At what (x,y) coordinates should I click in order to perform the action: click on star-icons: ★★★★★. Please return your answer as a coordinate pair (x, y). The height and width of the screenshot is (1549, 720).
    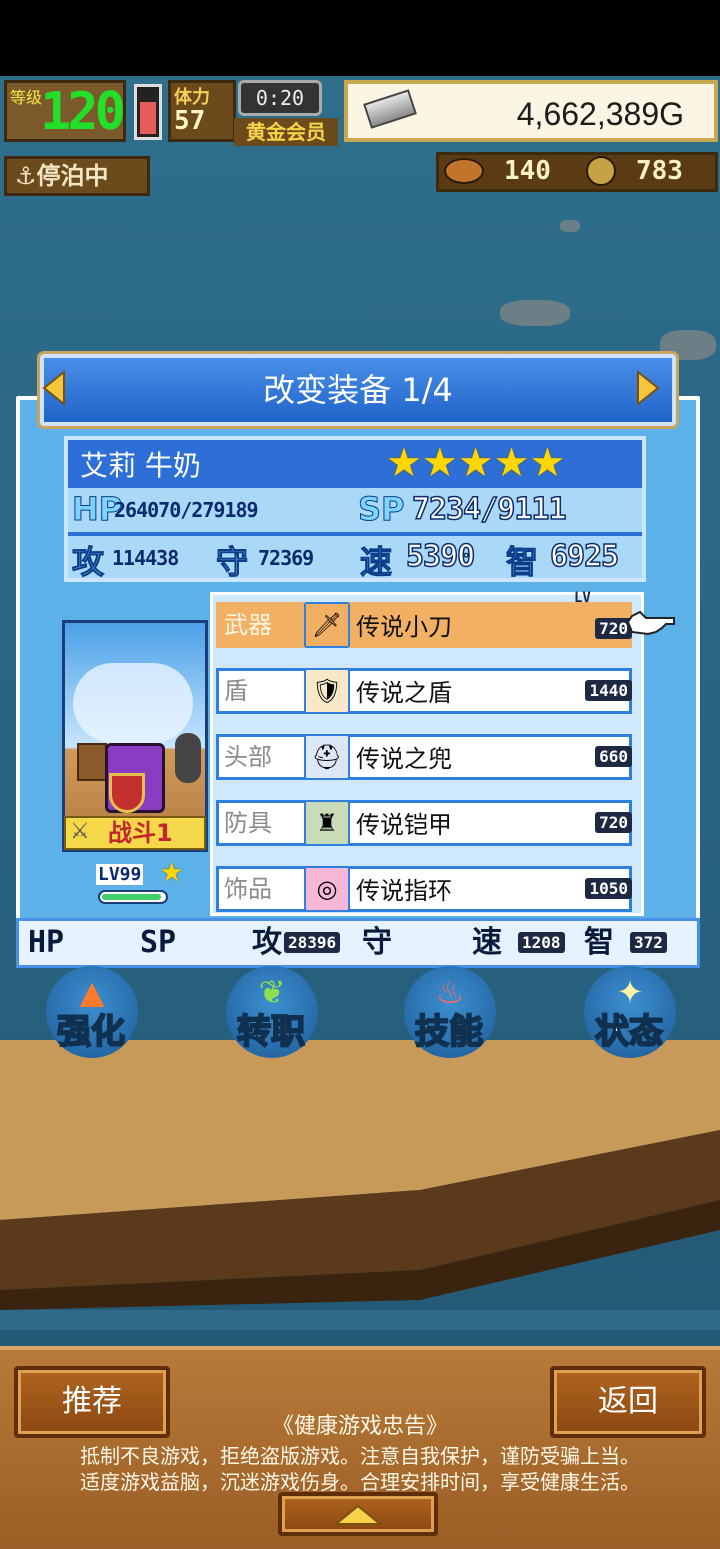
    Looking at the image, I should click on (476, 463).